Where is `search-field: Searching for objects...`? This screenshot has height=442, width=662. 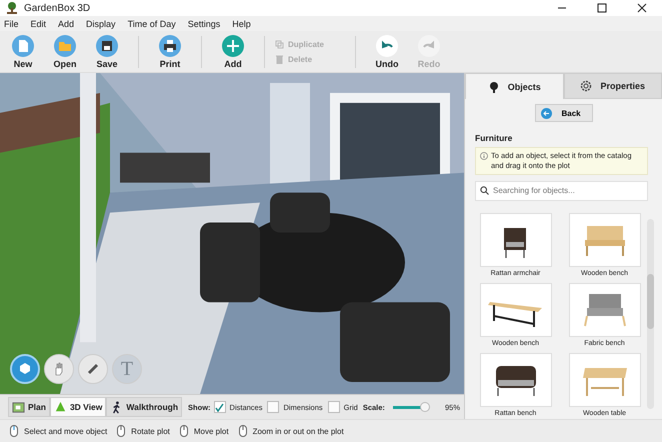 search-field: Searching for objects... is located at coordinates (561, 190).